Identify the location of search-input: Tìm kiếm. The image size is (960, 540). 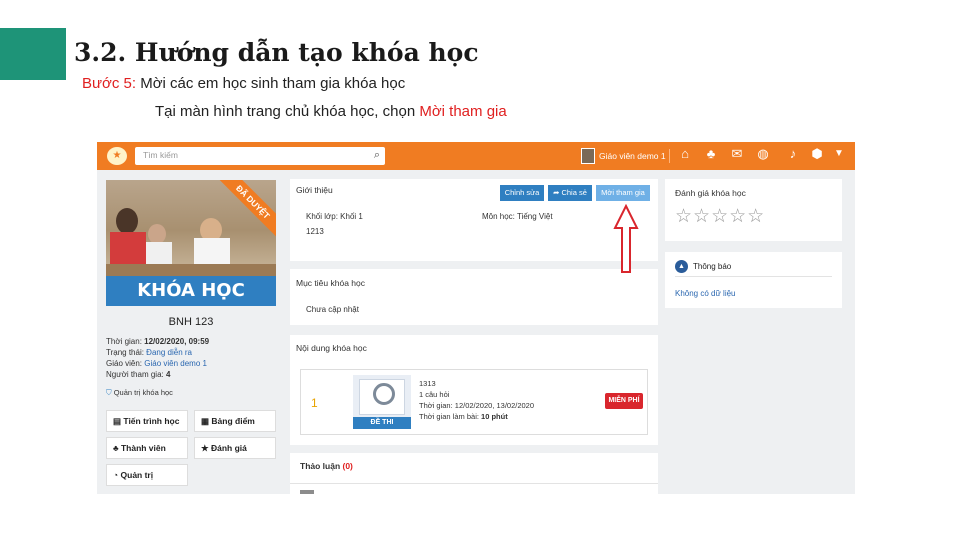
(160, 155).